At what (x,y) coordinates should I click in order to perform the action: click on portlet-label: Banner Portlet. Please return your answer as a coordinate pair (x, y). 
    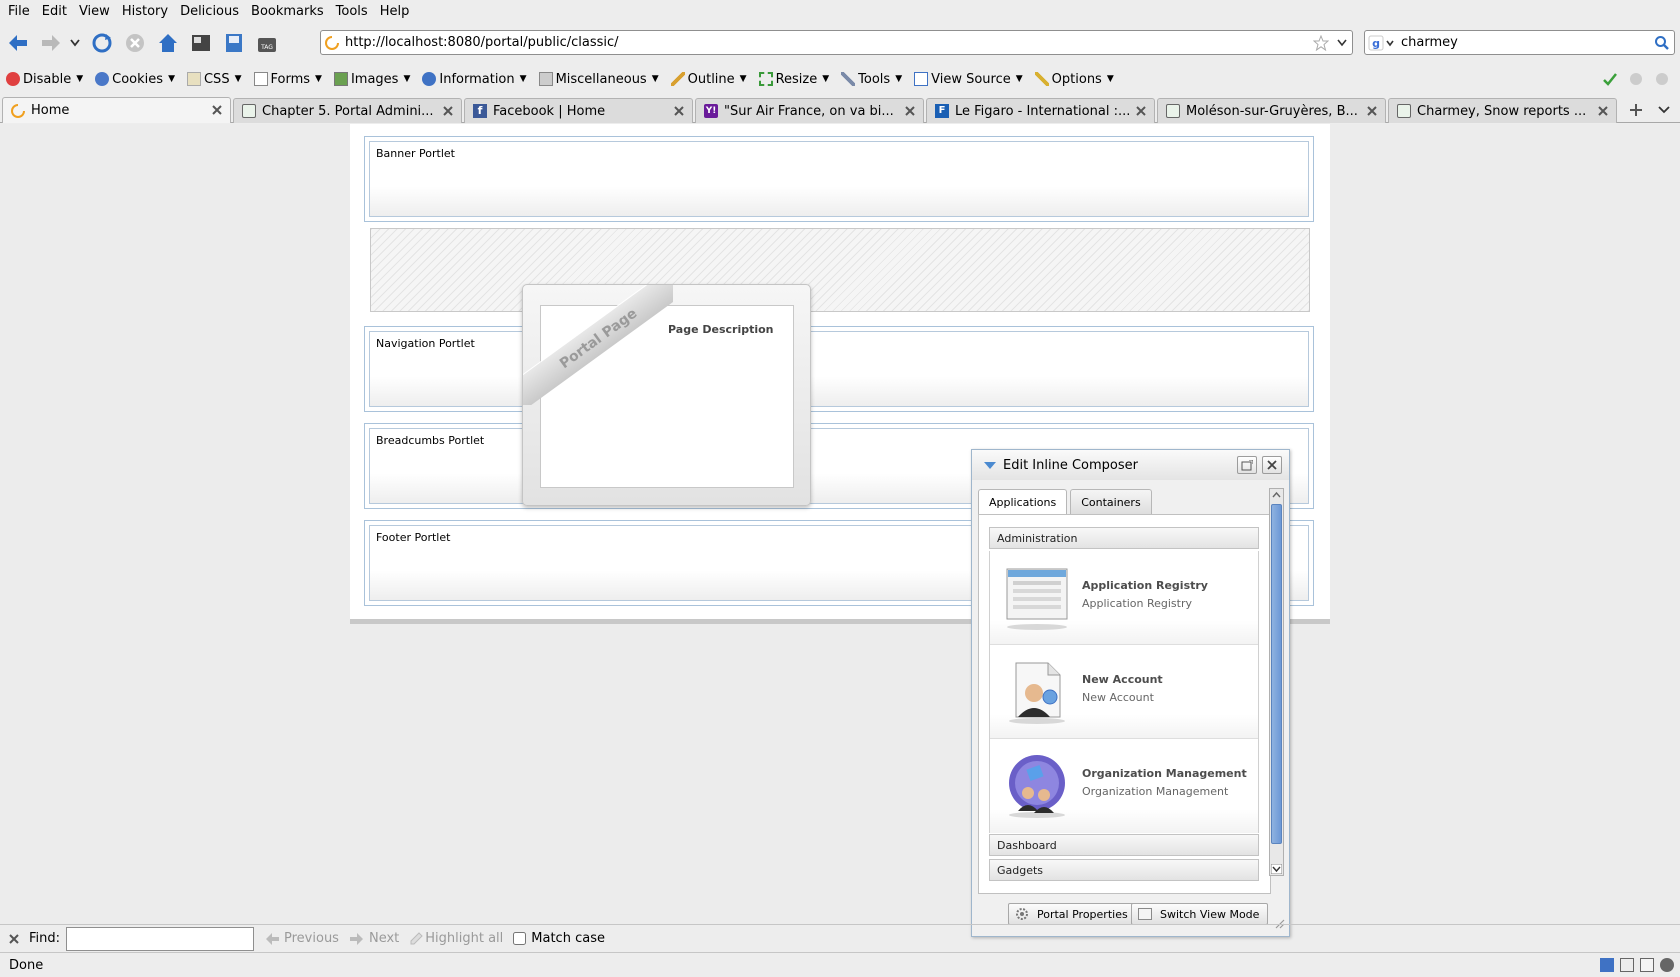
    Looking at the image, I should click on (415, 153).